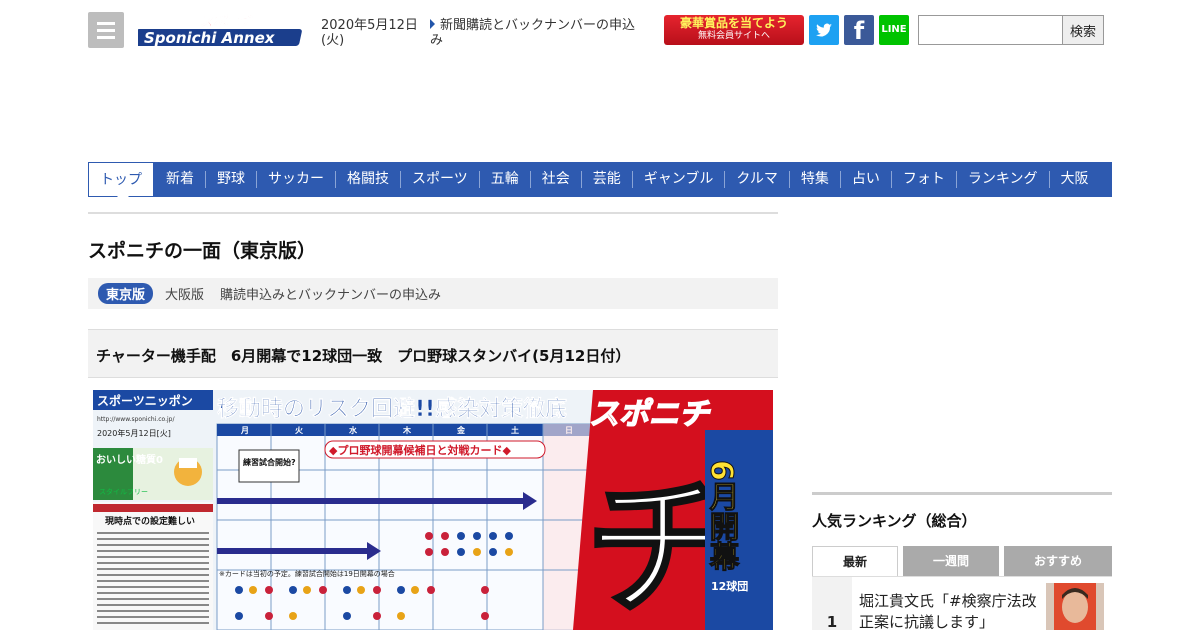 Image resolution: width=1200 pixels, height=630 pixels. I want to click on twitter-share-button, so click(824, 30).